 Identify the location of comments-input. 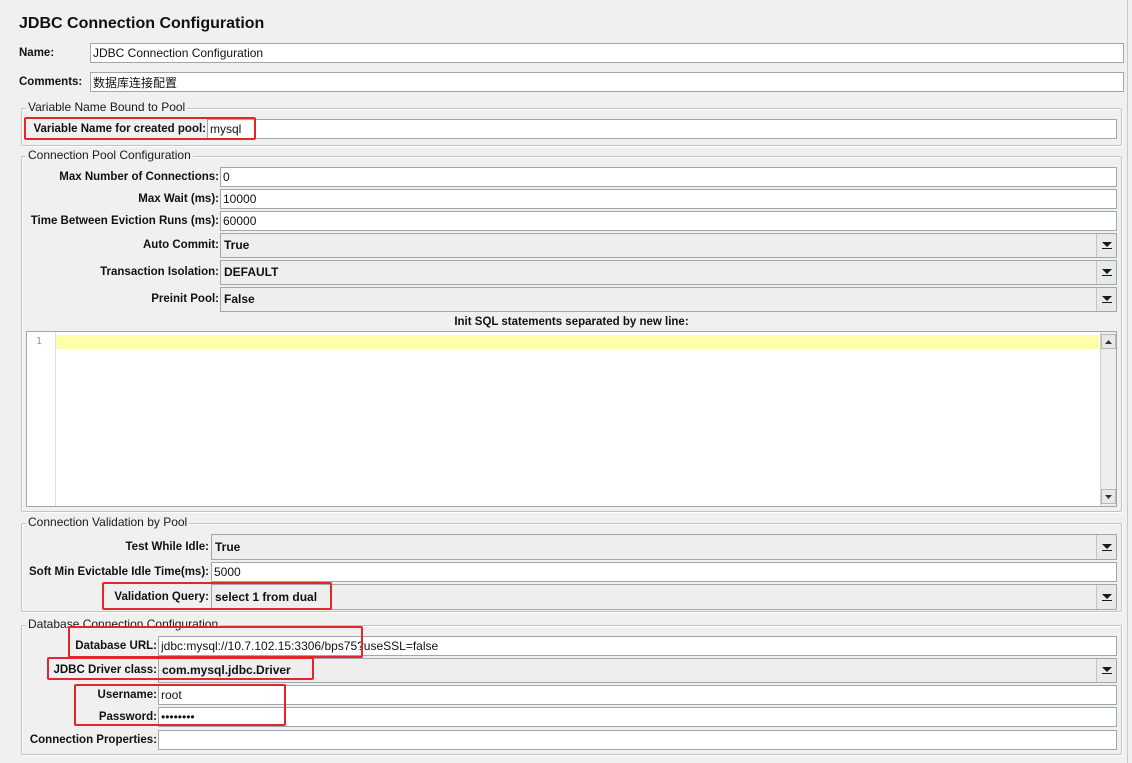
(607, 82).